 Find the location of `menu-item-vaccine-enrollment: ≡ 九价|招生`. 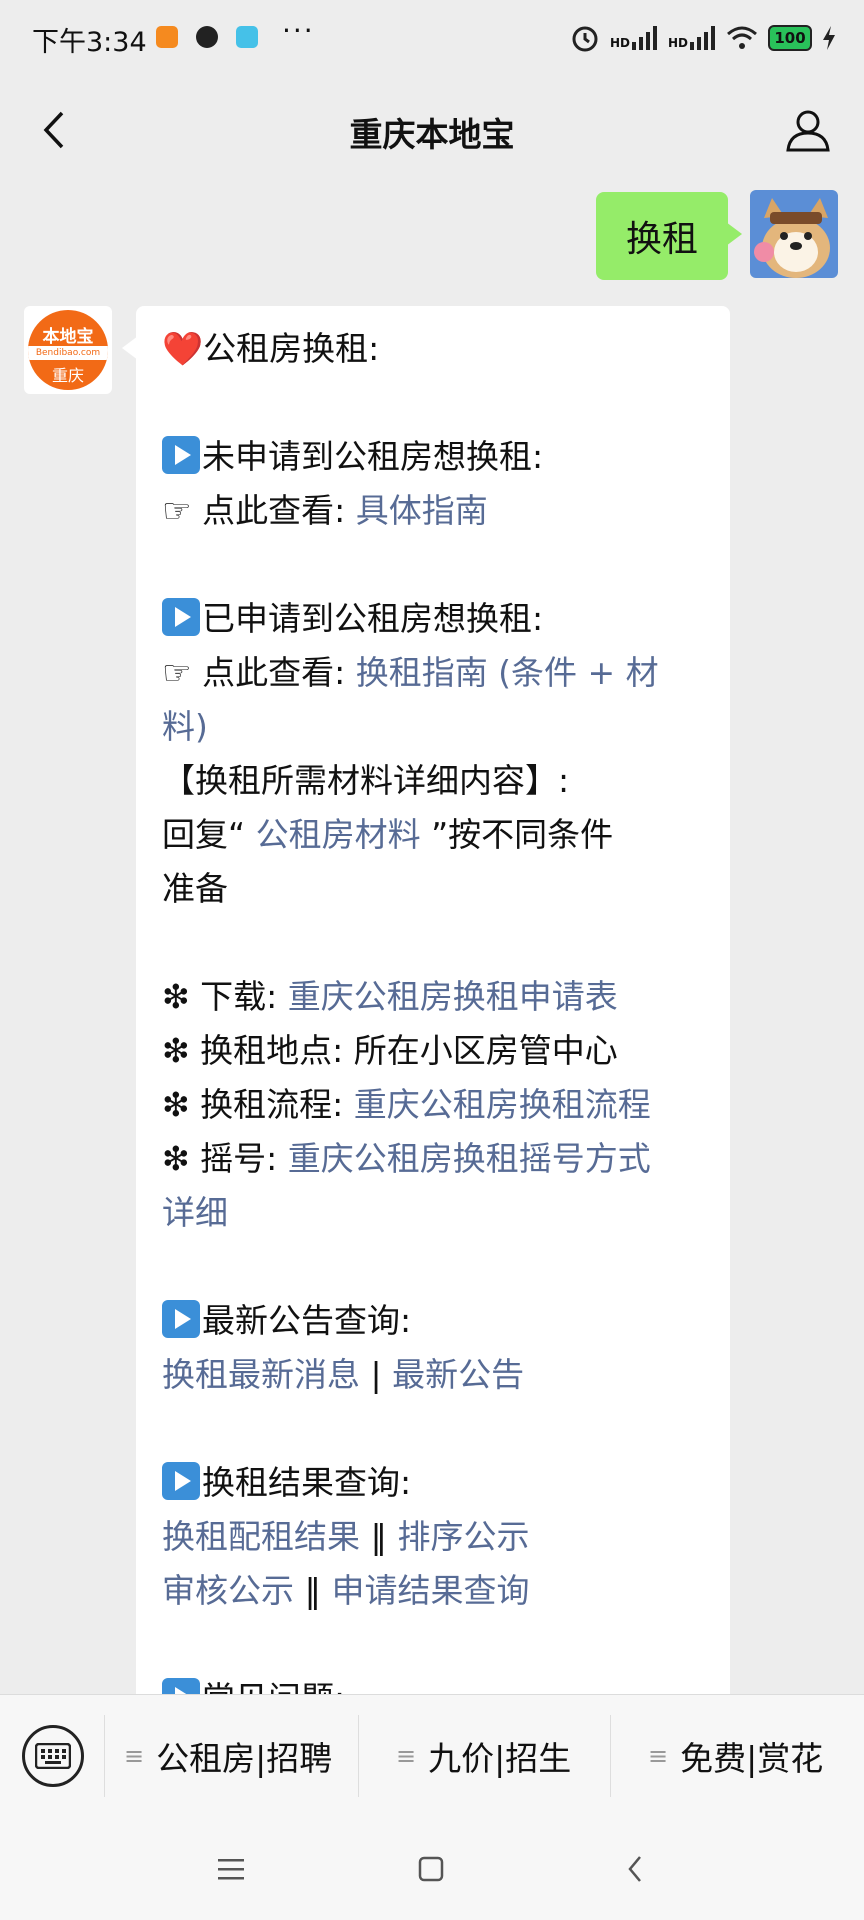

menu-item-vaccine-enrollment: ≡ 九价|招生 is located at coordinates (483, 1756).